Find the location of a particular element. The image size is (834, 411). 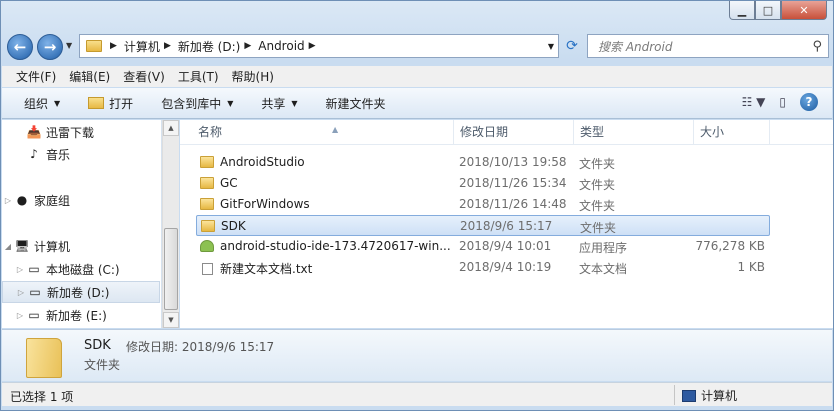

table-row: AndroidStudio 2018/10/13 19:58 文件夹 is located at coordinates (483, 162).